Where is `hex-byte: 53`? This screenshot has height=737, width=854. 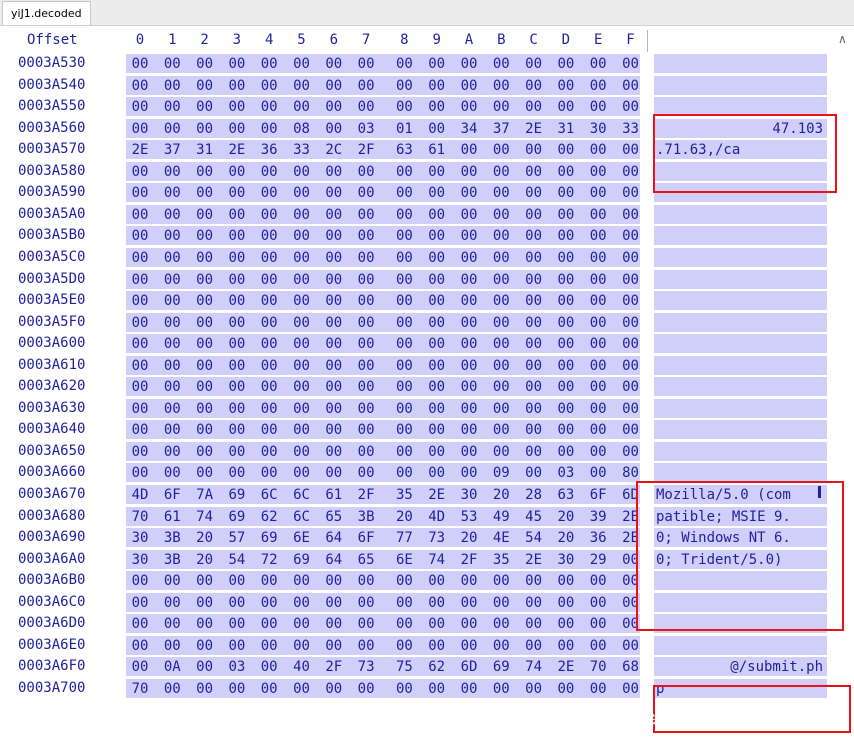
hex-byte: 53 is located at coordinates (469, 517).